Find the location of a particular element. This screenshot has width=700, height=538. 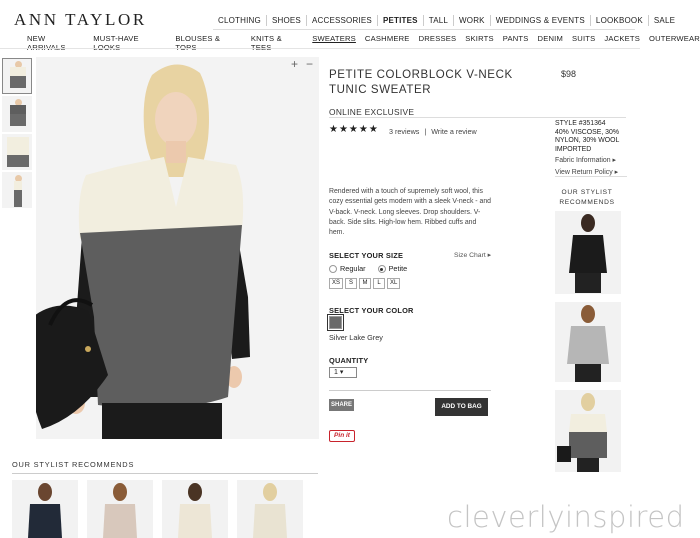

stylist-recommends-heading: OUR STYLIST RECOMMENDS is located at coordinates (587, 197).